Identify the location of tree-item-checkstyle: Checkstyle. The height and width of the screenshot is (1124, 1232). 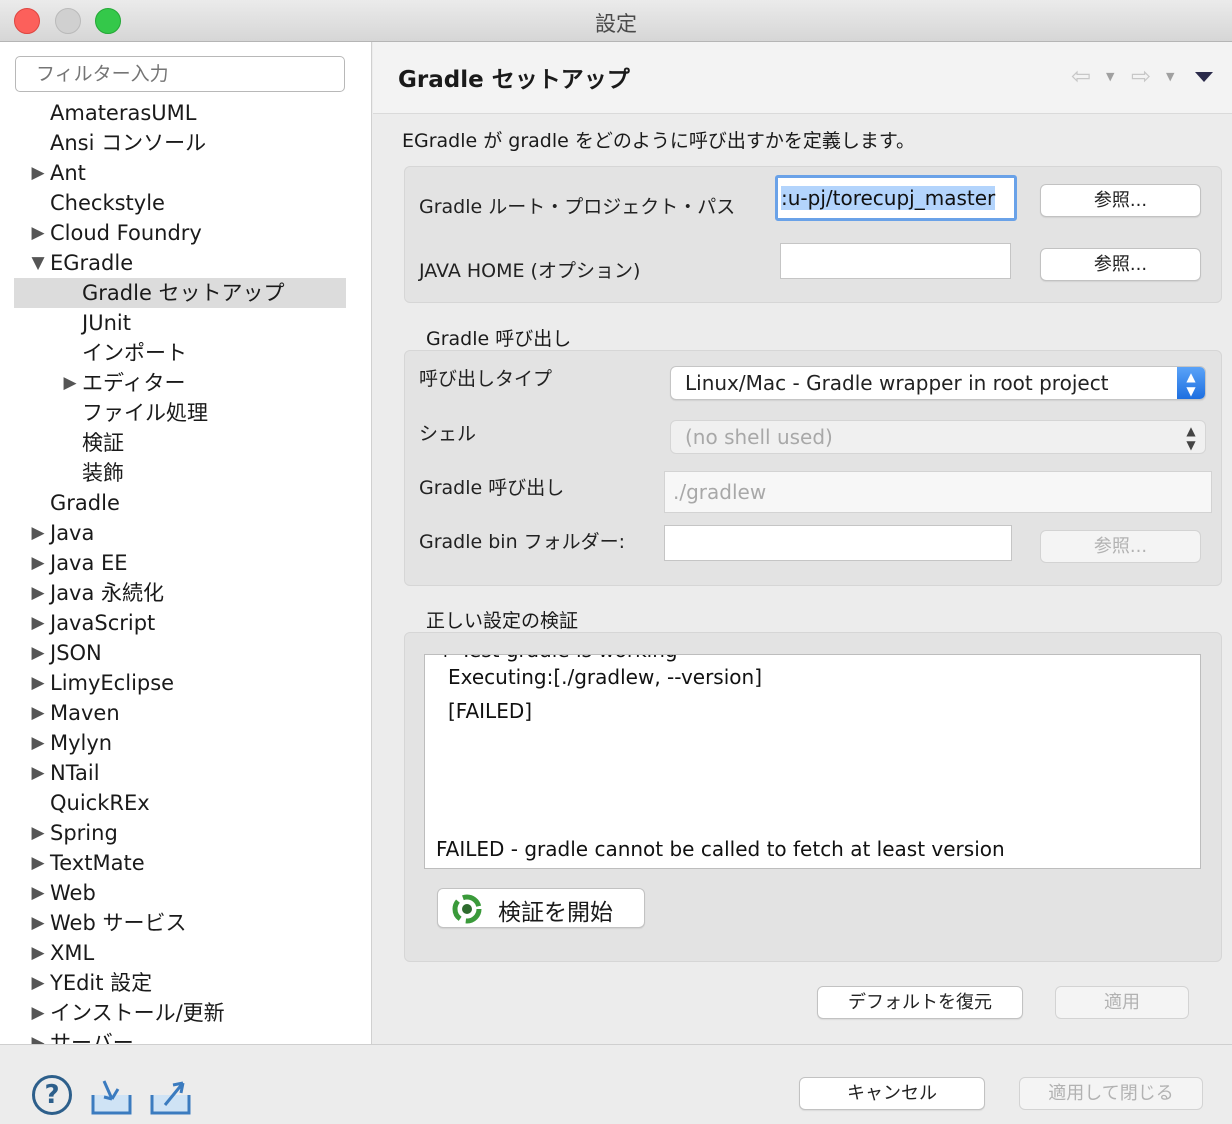
(180, 203).